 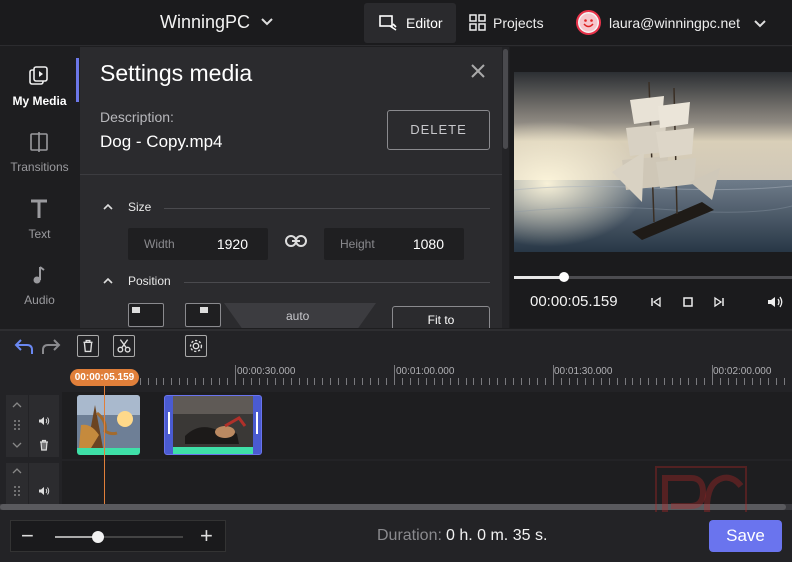 I want to click on position-section-label: Position, so click(x=149, y=281).